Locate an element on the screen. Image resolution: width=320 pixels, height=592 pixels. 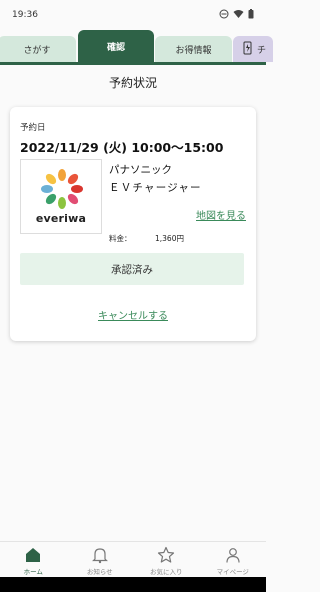
bottom-nav: ホーム お知らせ お気に入り マイページ is located at coordinates (133, 559).